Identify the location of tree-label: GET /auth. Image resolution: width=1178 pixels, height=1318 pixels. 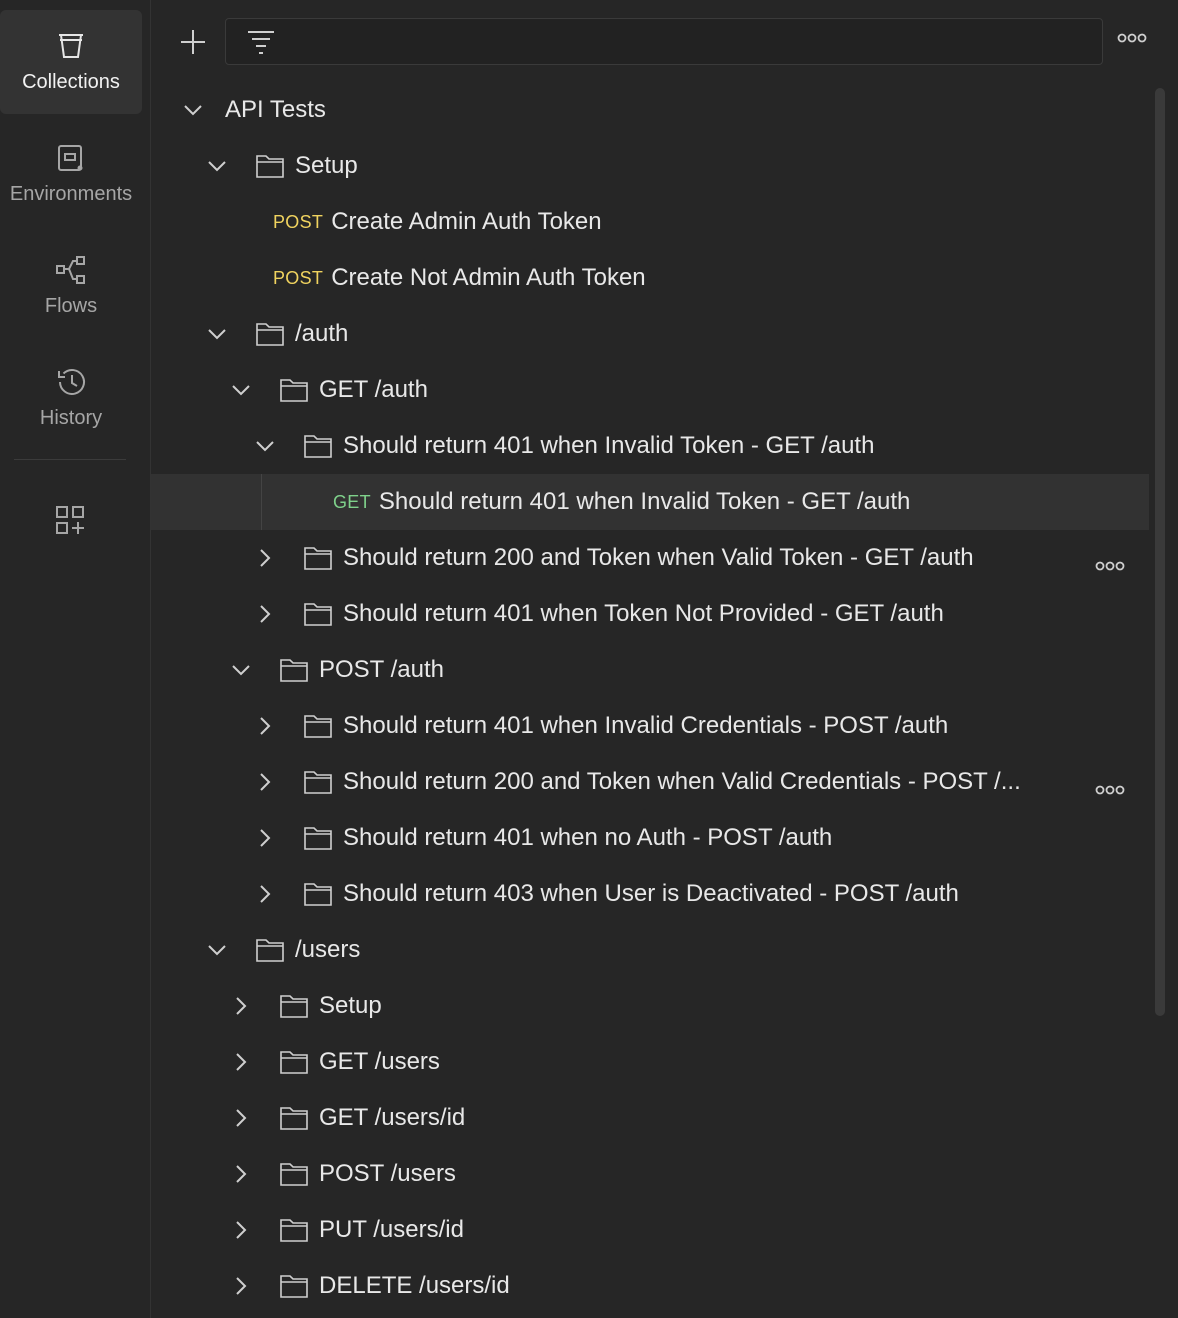
(373, 389).